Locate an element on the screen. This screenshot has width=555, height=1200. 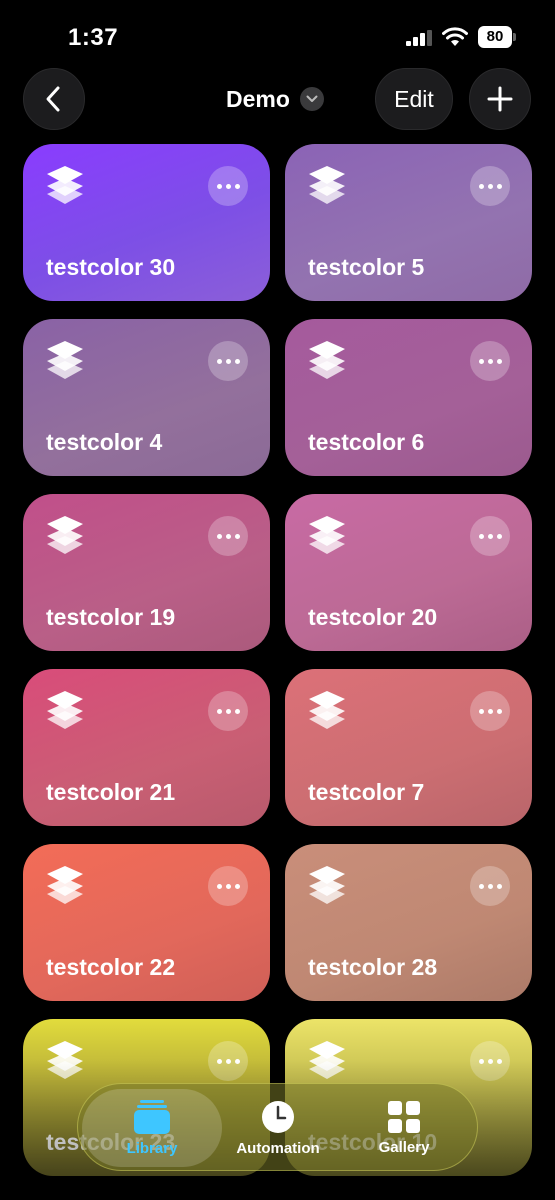
tab-gallery-label: Gallery is located at coordinates (404, 1147).